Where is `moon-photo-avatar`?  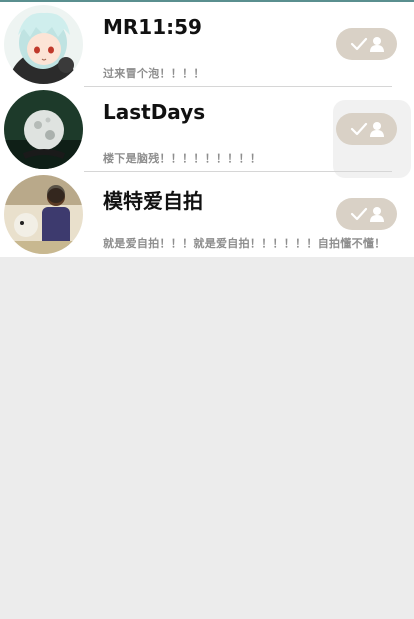 moon-photo-avatar is located at coordinates (43, 129).